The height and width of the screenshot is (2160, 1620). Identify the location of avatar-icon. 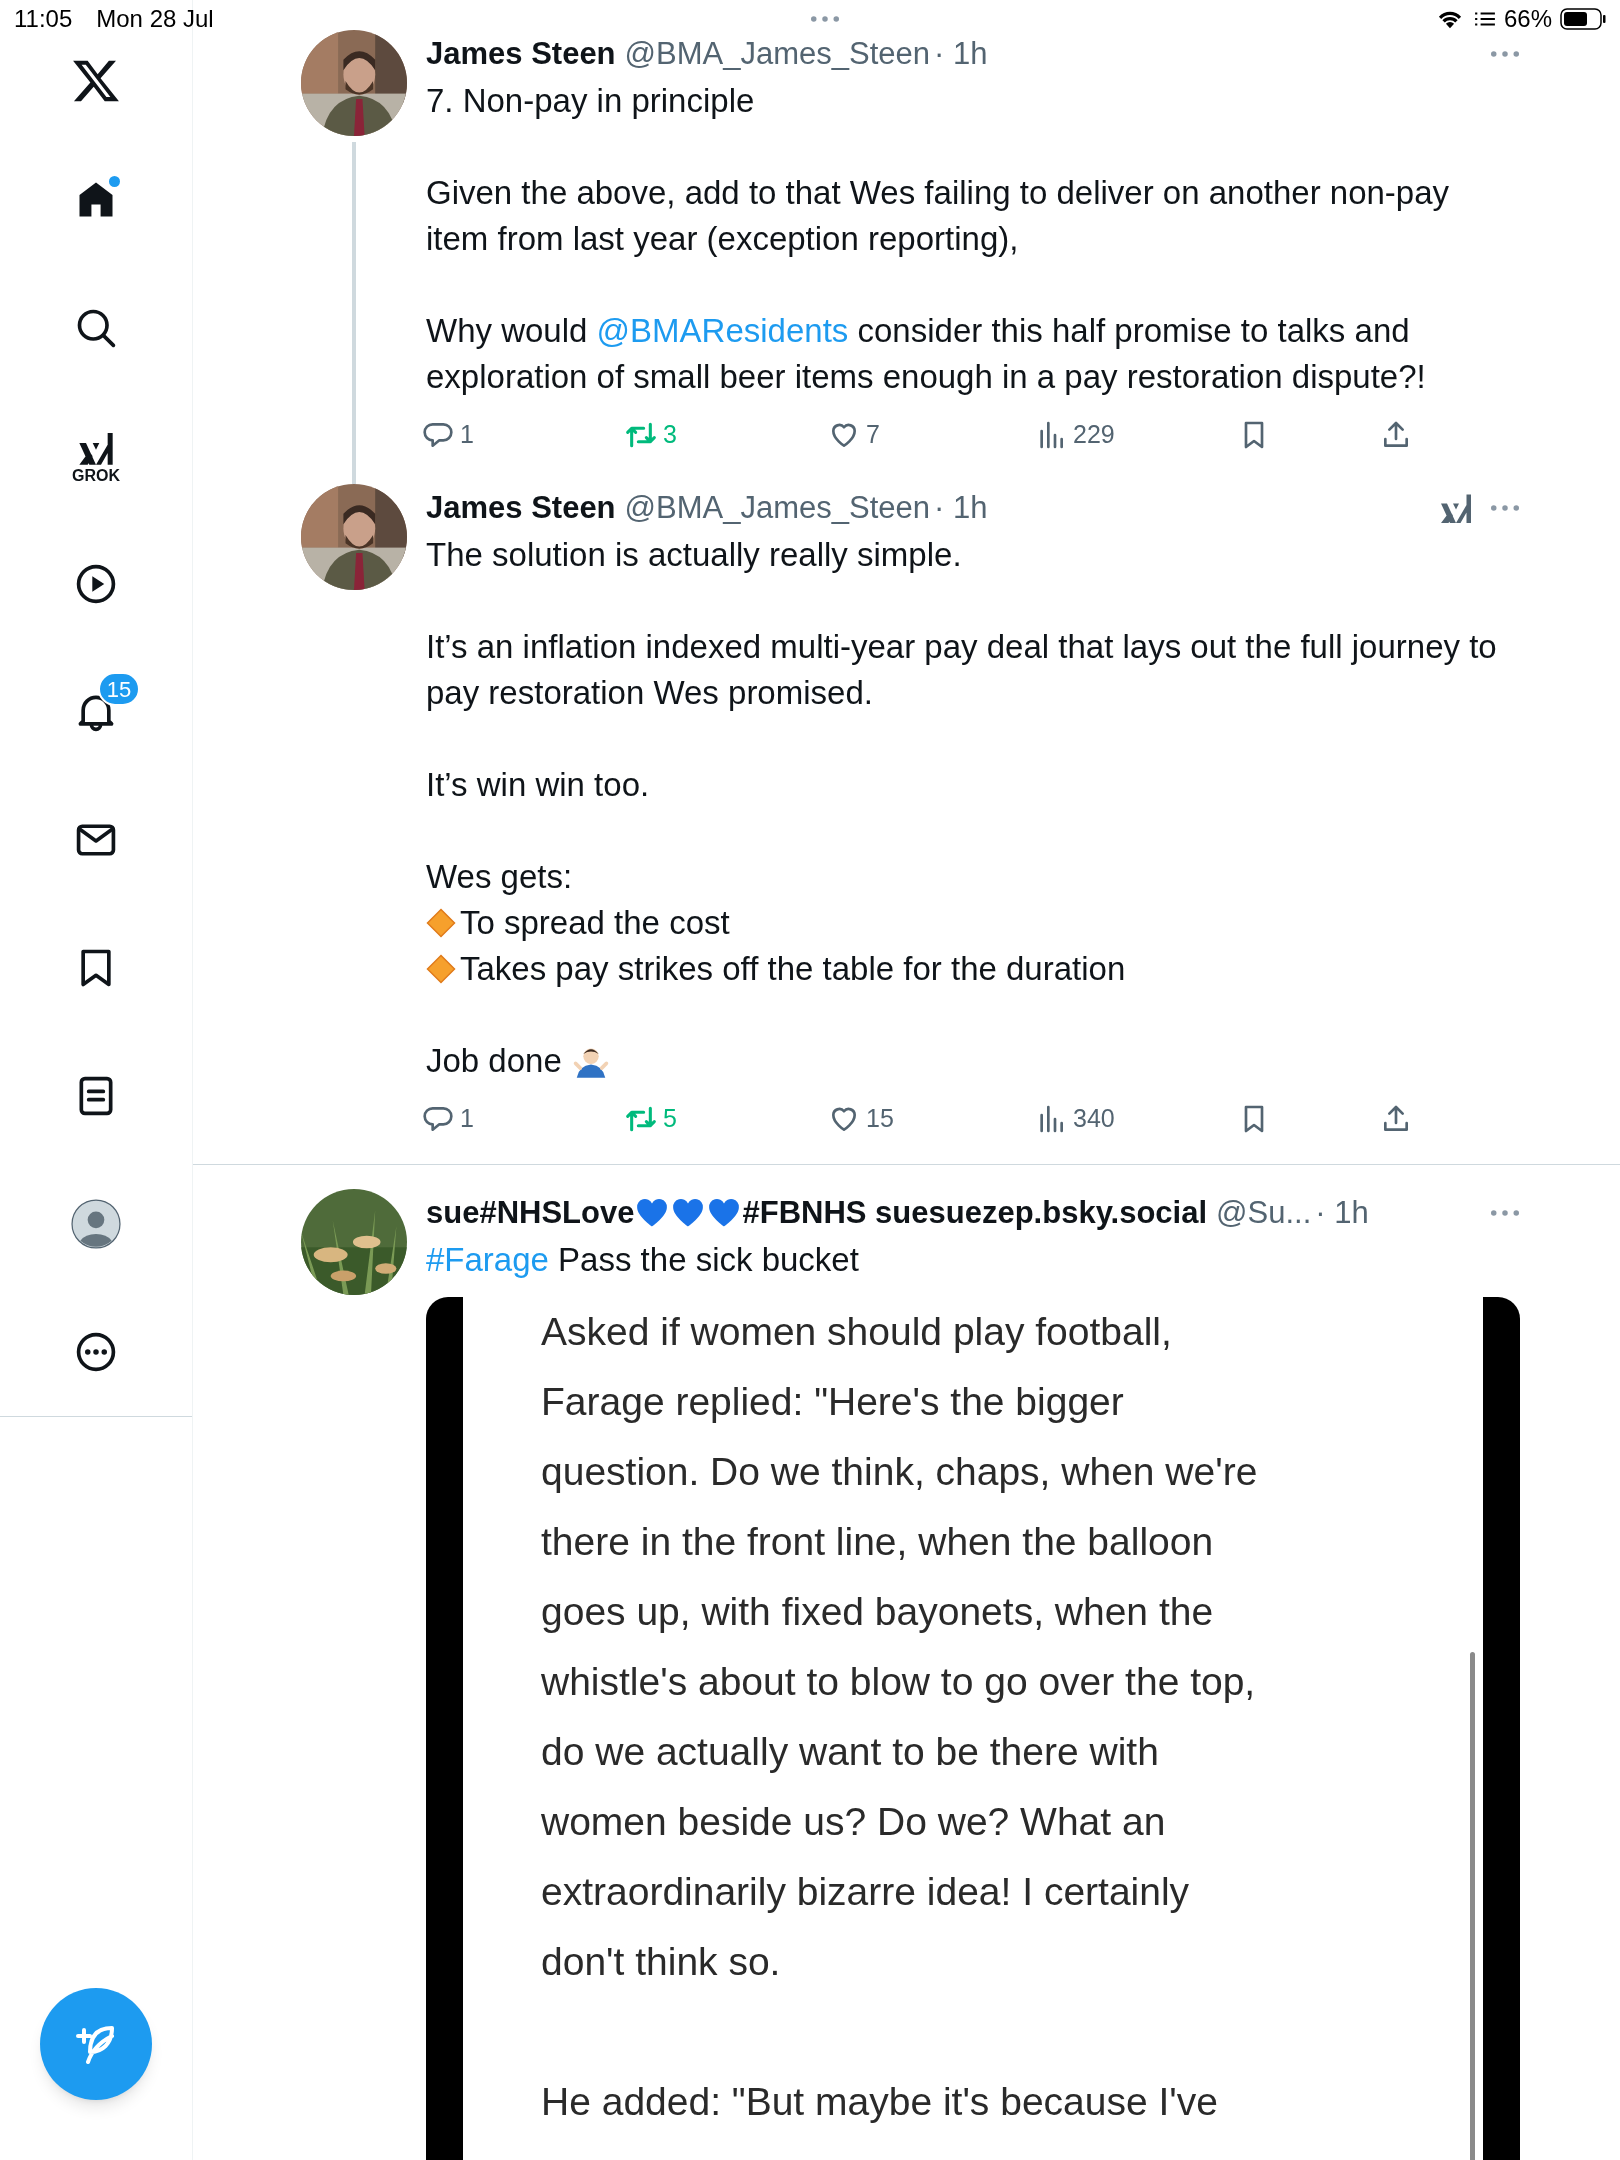
(96, 1224).